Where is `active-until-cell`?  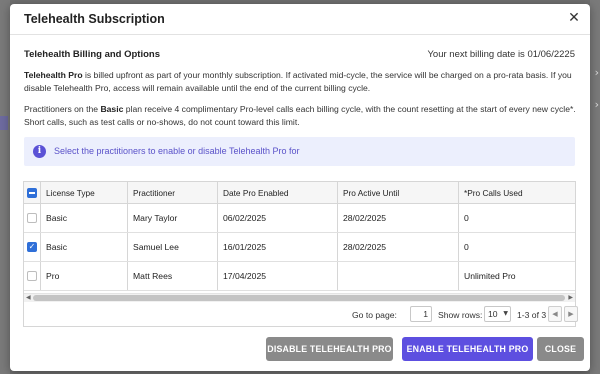 active-until-cell is located at coordinates (398, 276).